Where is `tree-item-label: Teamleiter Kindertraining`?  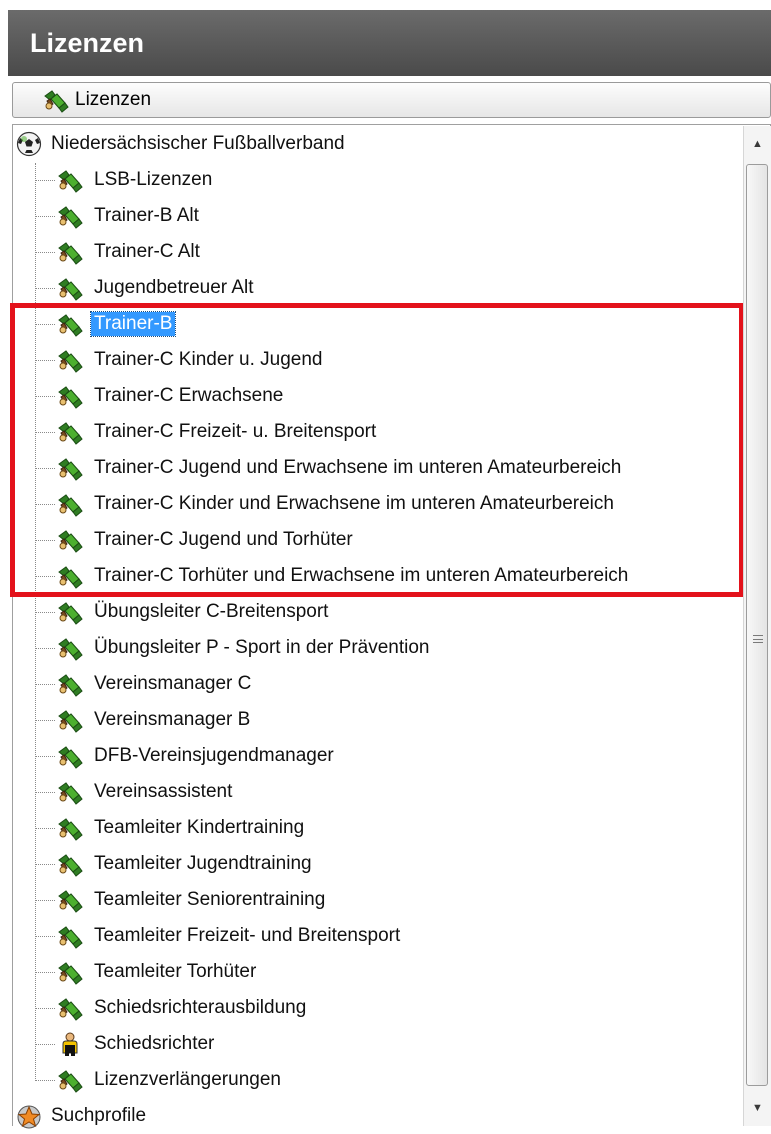
tree-item-label: Teamleiter Kindertraining is located at coordinates (199, 827).